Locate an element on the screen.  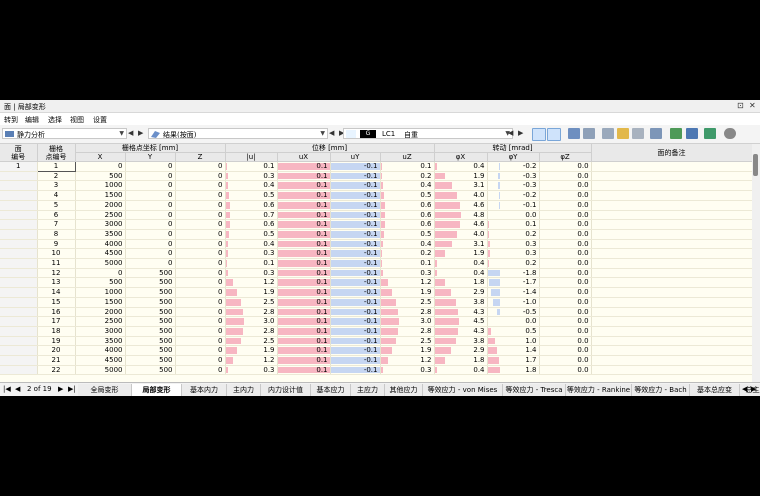
decimal-icon is located at coordinates (710, 133).